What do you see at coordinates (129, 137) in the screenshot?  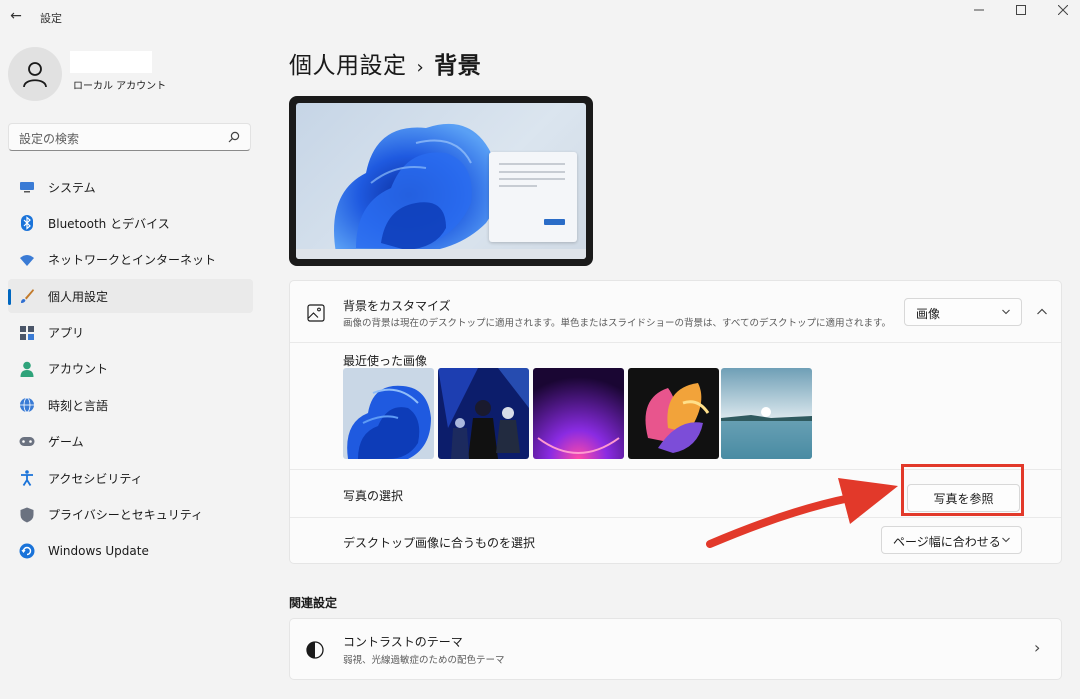 I see `search-input: 設定の検索` at bounding box center [129, 137].